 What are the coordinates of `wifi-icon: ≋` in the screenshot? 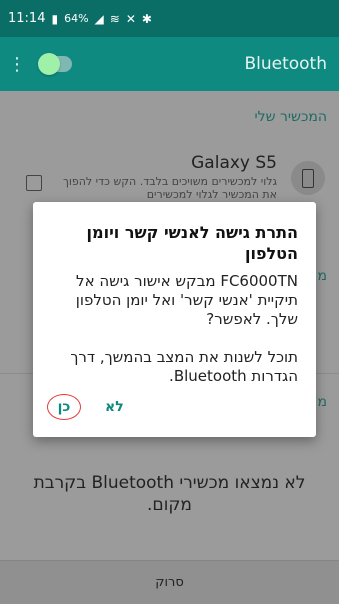 It's located at (114, 18).